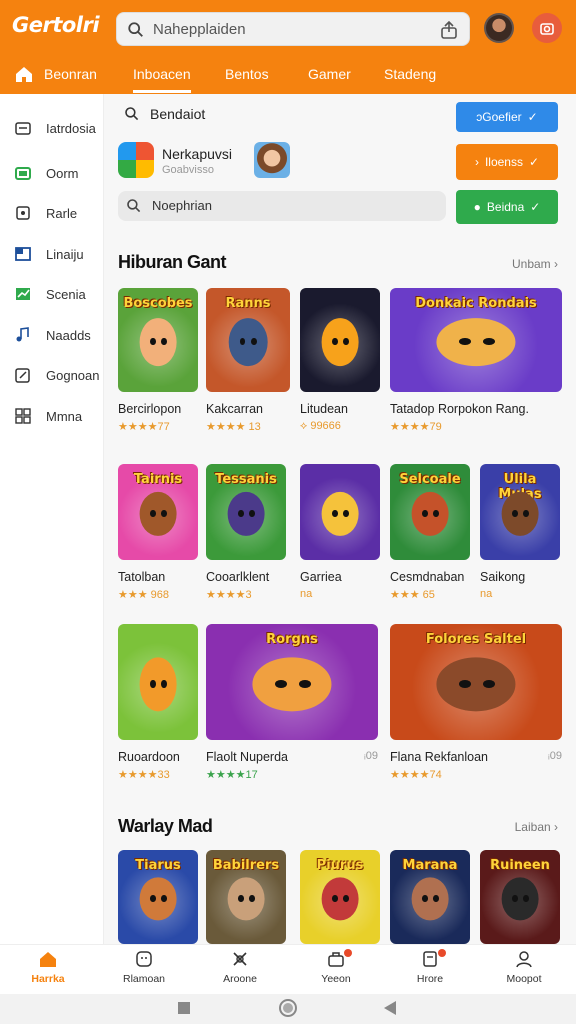  What do you see at coordinates (272, 160) in the screenshot?
I see `avatar` at bounding box center [272, 160].